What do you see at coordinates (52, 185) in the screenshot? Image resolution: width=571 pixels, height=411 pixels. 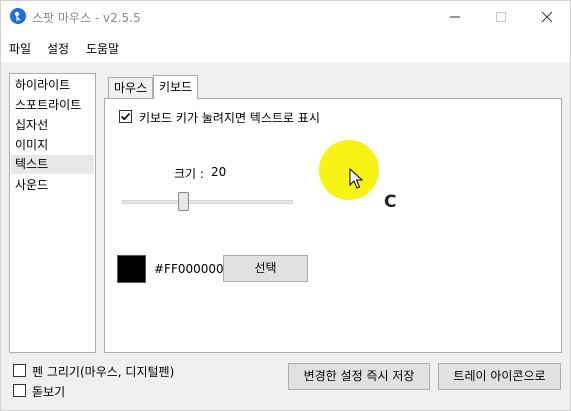 I see `sidebar-item-sound: 사운드` at bounding box center [52, 185].